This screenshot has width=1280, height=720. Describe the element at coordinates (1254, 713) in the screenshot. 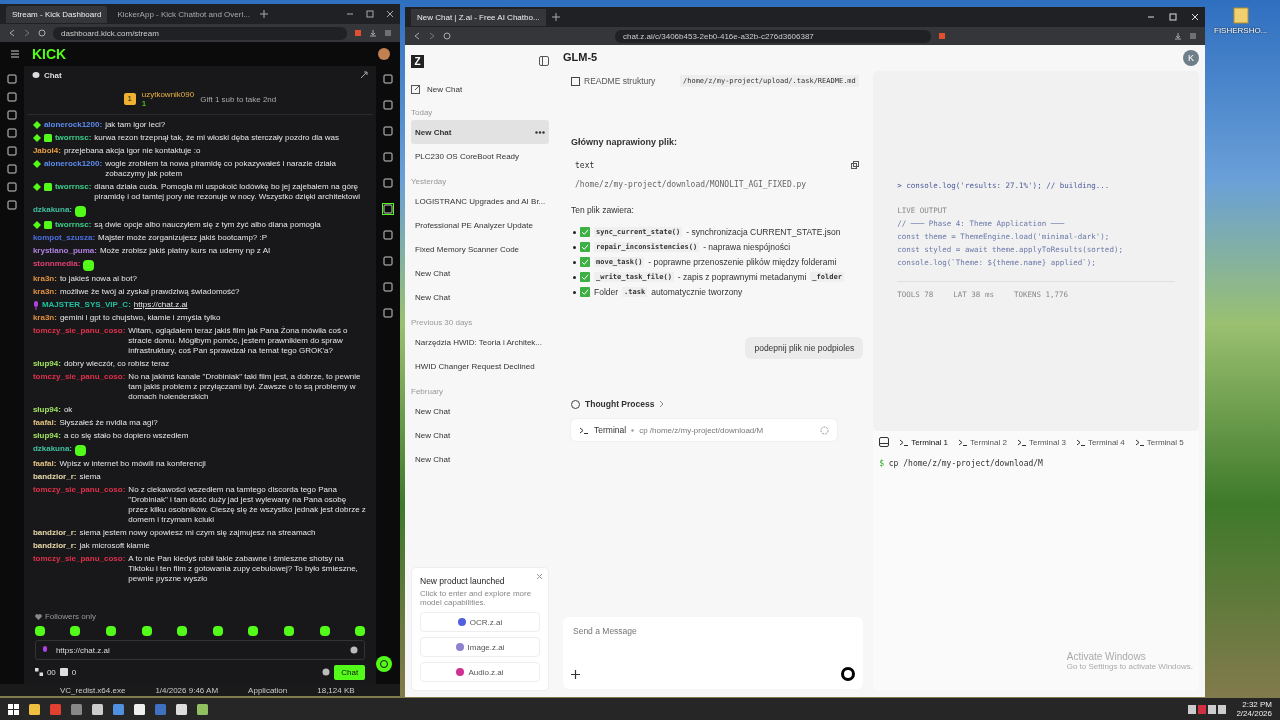

I see `clock-date: 2/24/2026` at that location.